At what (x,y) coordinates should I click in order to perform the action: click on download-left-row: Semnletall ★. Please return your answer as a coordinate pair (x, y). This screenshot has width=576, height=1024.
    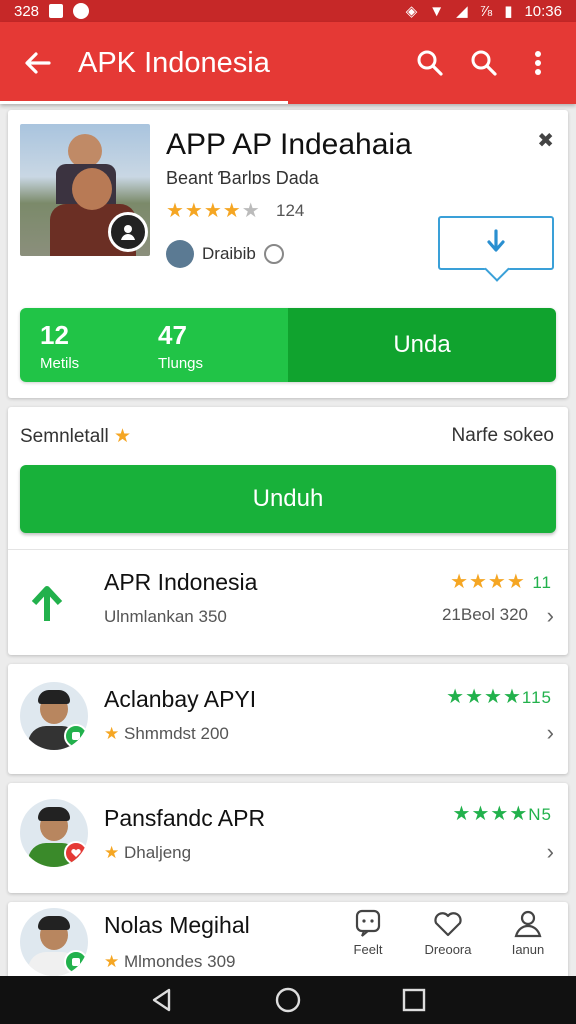
    Looking at the image, I should click on (75, 436).